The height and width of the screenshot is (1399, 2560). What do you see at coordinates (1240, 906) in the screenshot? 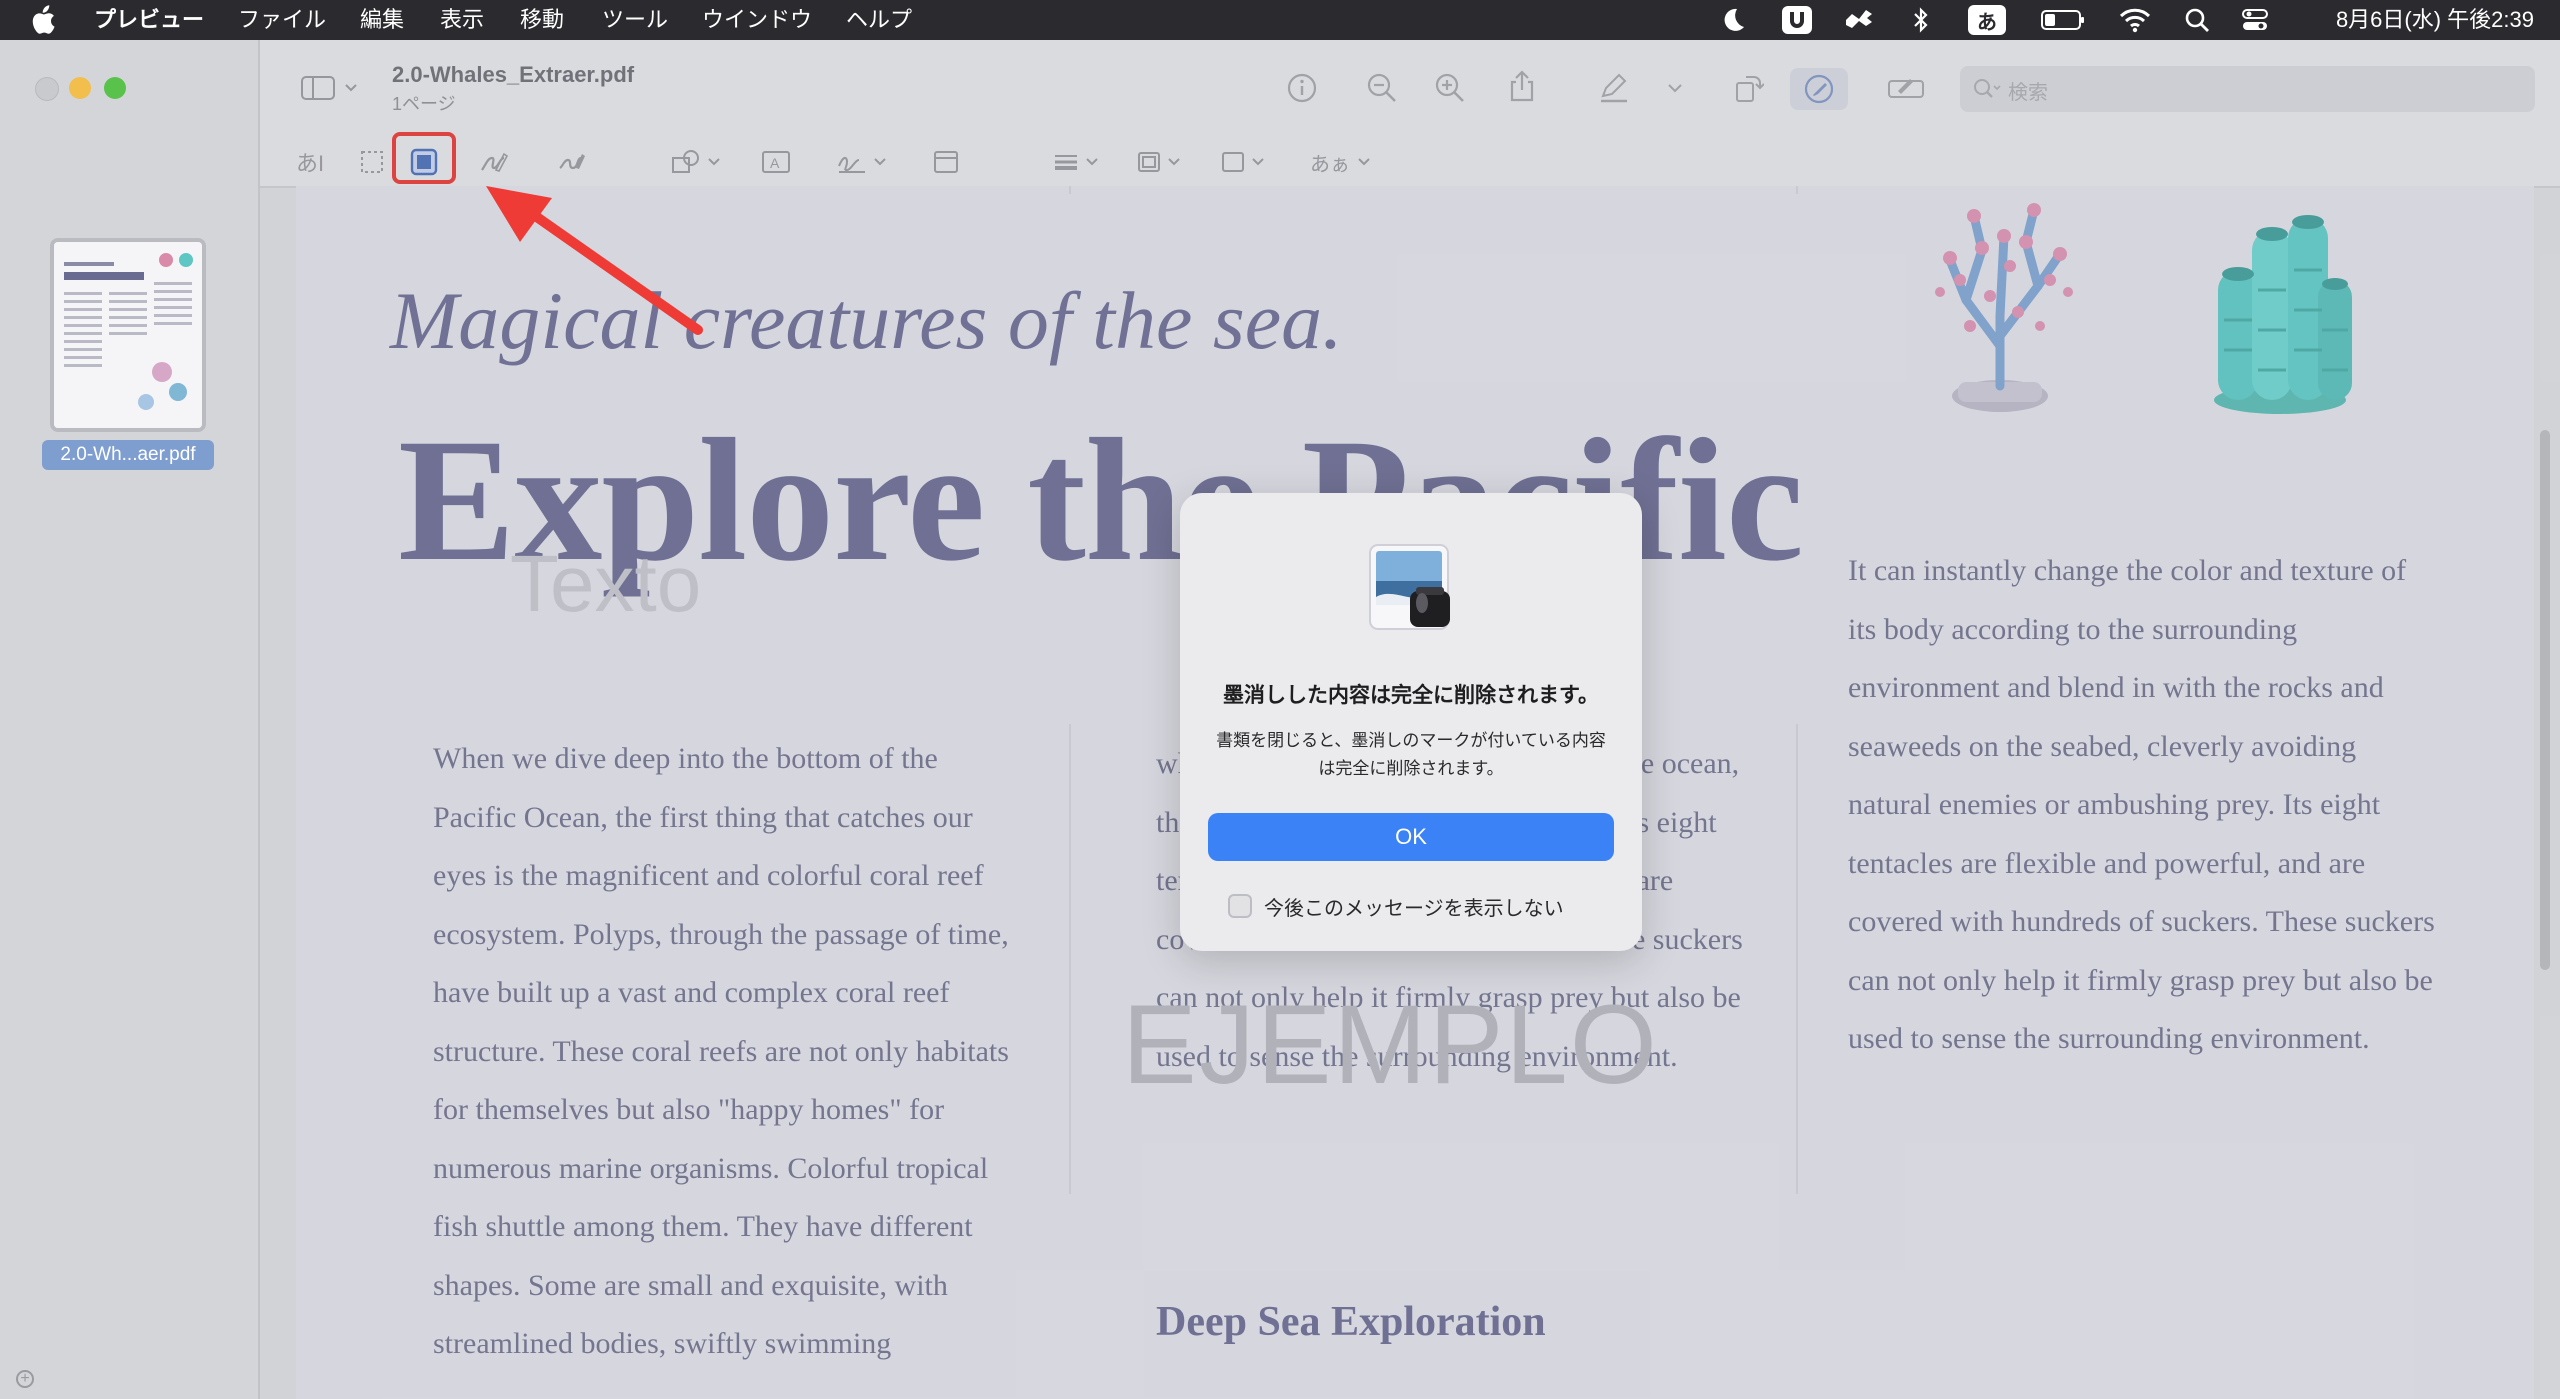
I see `dont-show-again-checkbox` at bounding box center [1240, 906].